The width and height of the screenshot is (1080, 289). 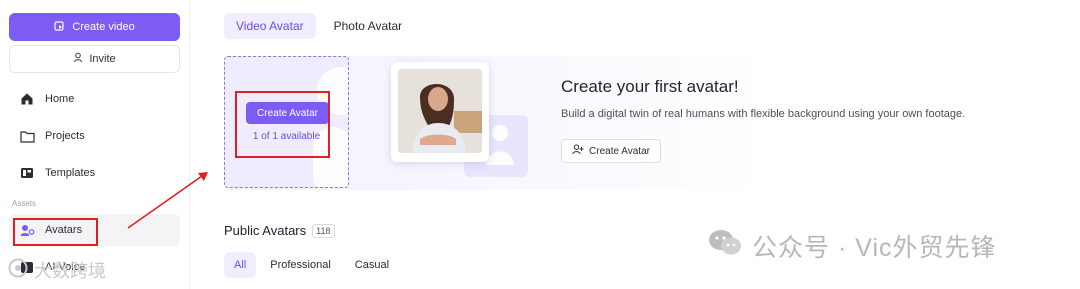 I want to click on watermark-text: 公众号 · Vic外贸先锋, so click(x=874, y=248).